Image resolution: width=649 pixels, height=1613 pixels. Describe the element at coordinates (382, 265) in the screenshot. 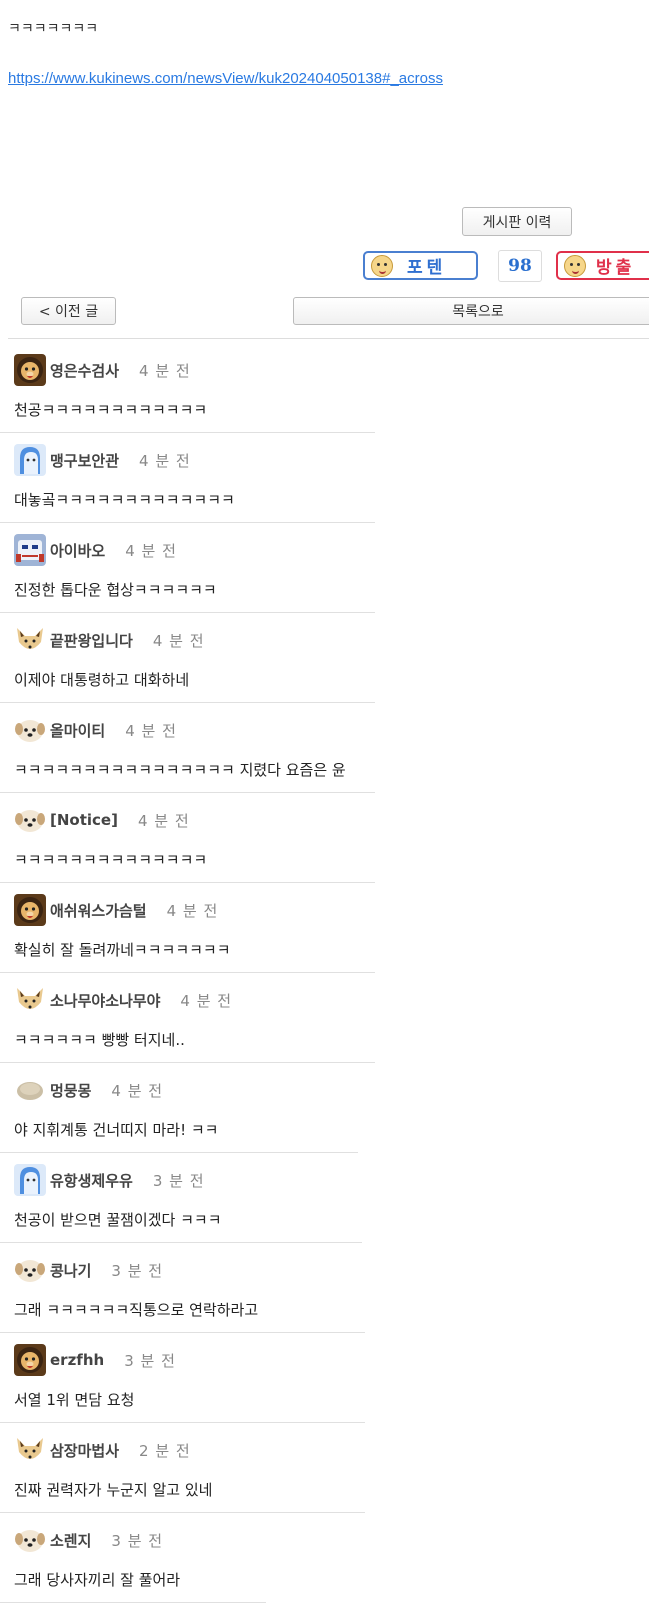

I see `thumbs-face-icon` at that location.